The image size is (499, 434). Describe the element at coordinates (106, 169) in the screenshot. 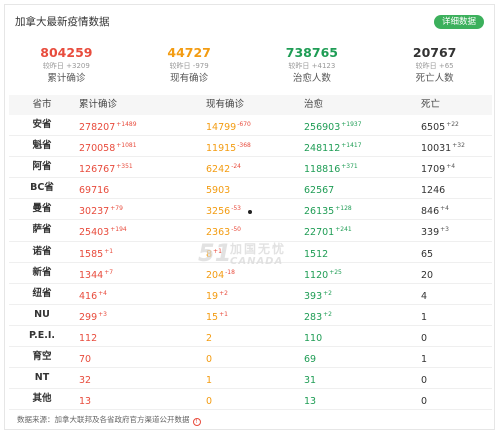

I see `cell-confirmed: 126767+351` at that location.